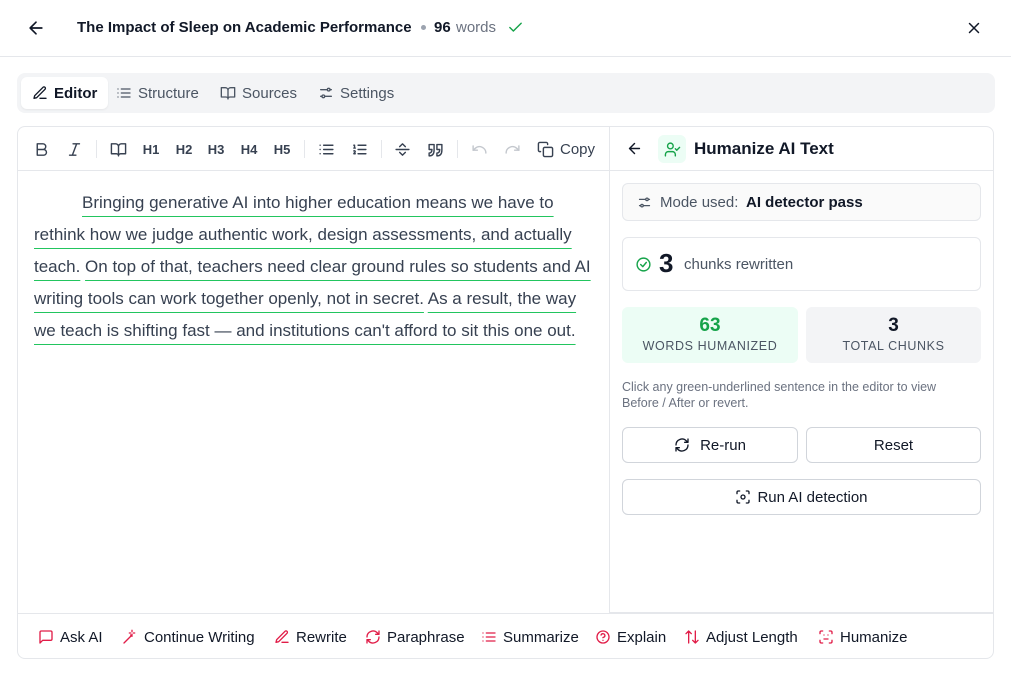  I want to click on undo-icon, so click(479, 149).